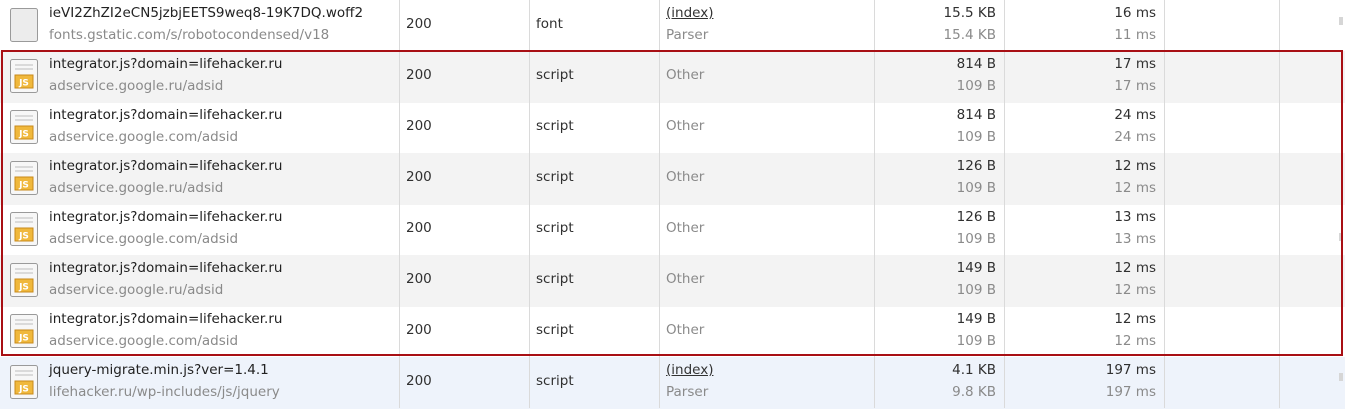  What do you see at coordinates (976, 319) in the screenshot?
I see `size-transferred: 149 B` at bounding box center [976, 319].